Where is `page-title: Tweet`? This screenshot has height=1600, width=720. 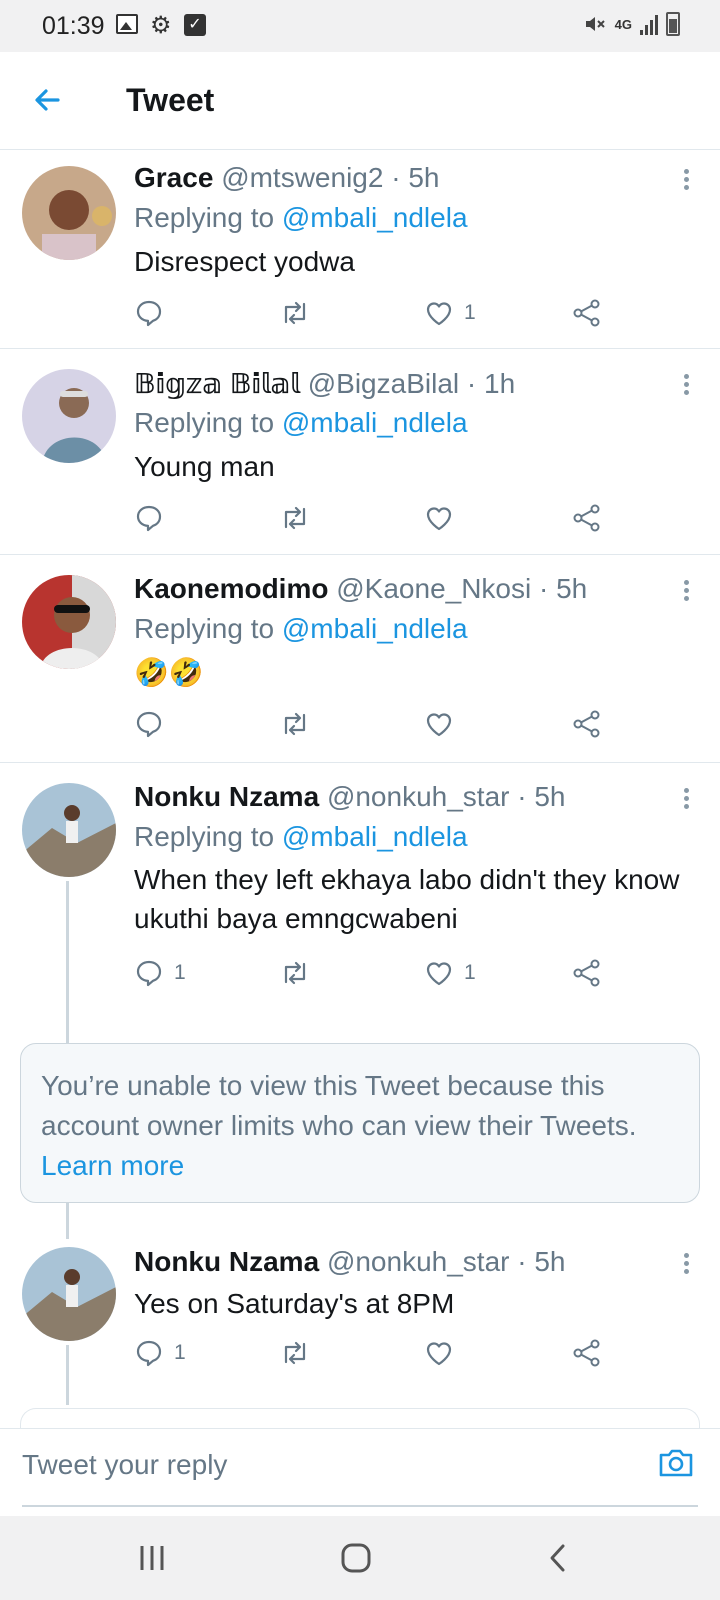 page-title: Tweet is located at coordinates (170, 100).